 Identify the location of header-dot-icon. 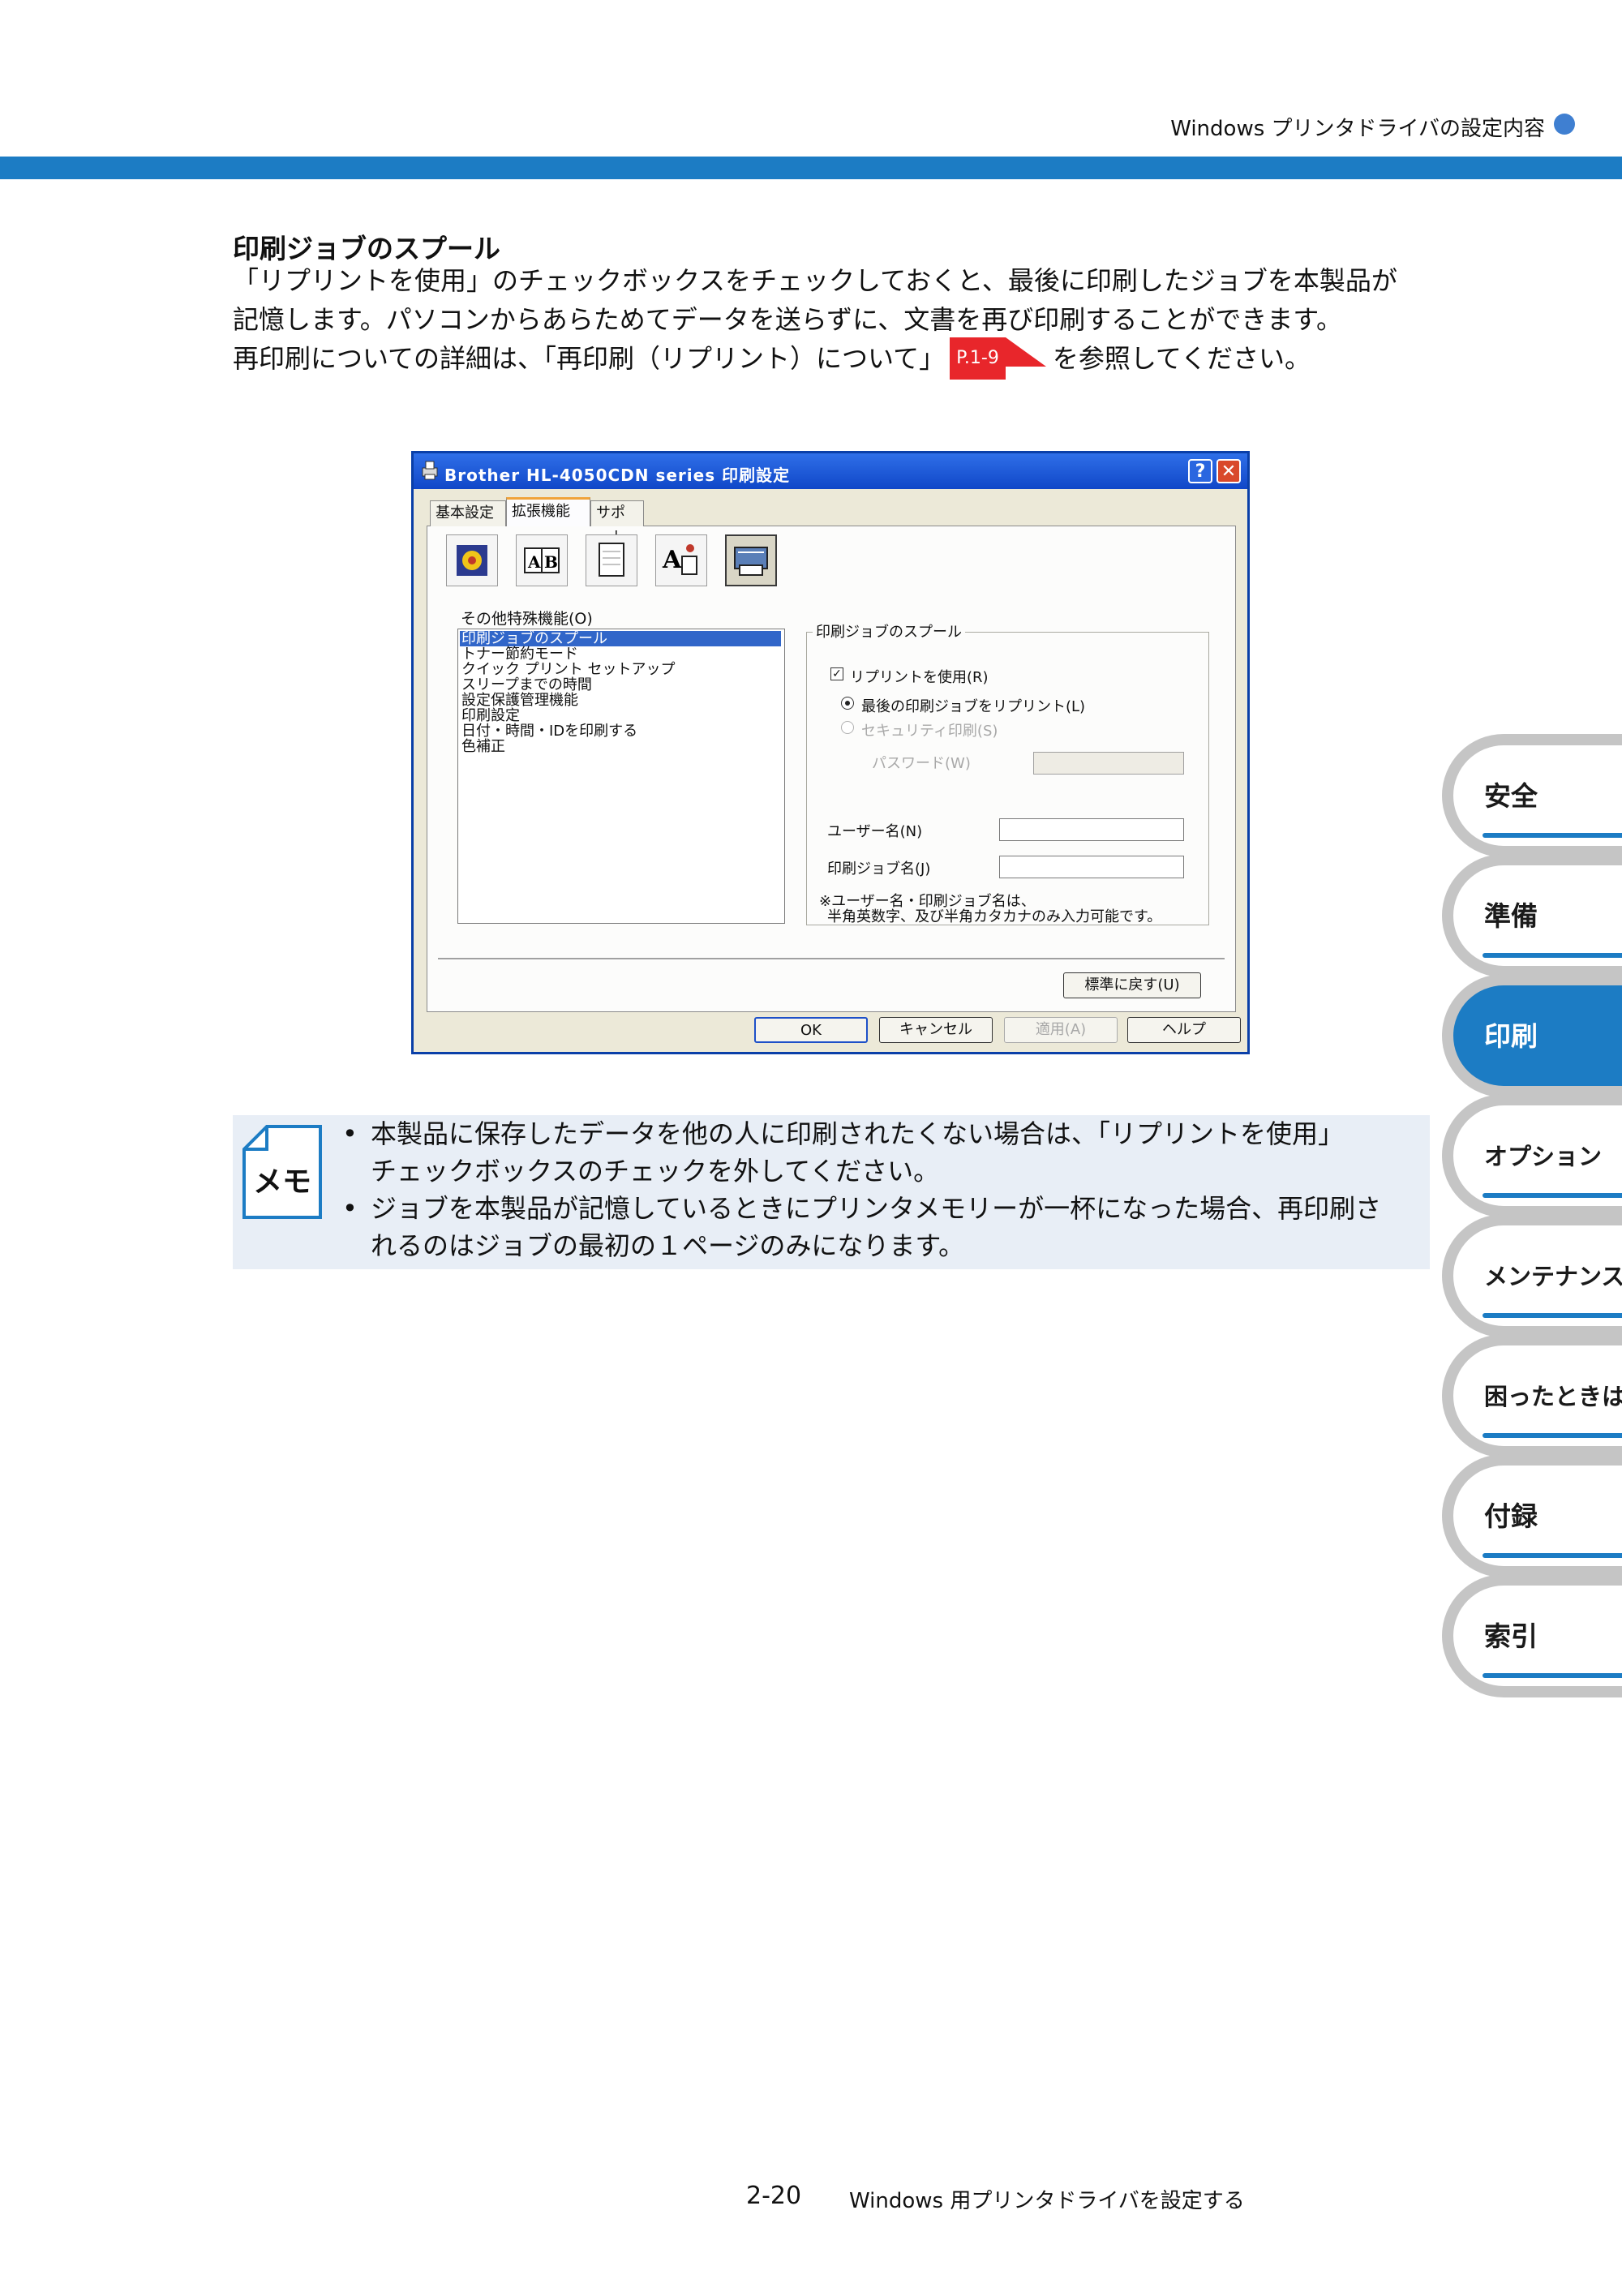
(1565, 124).